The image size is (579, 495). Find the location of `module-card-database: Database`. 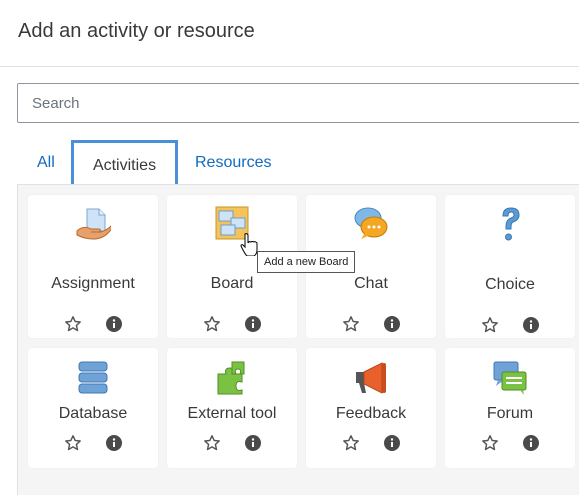

module-card-database: Database is located at coordinates (93, 408).